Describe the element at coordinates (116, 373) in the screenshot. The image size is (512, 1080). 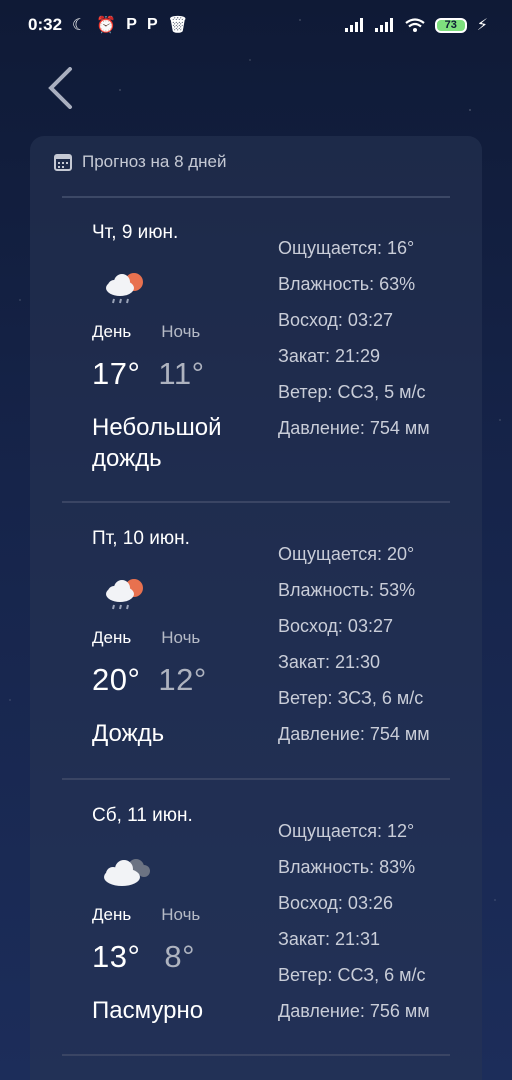
I see `day-temp: 17°` at that location.